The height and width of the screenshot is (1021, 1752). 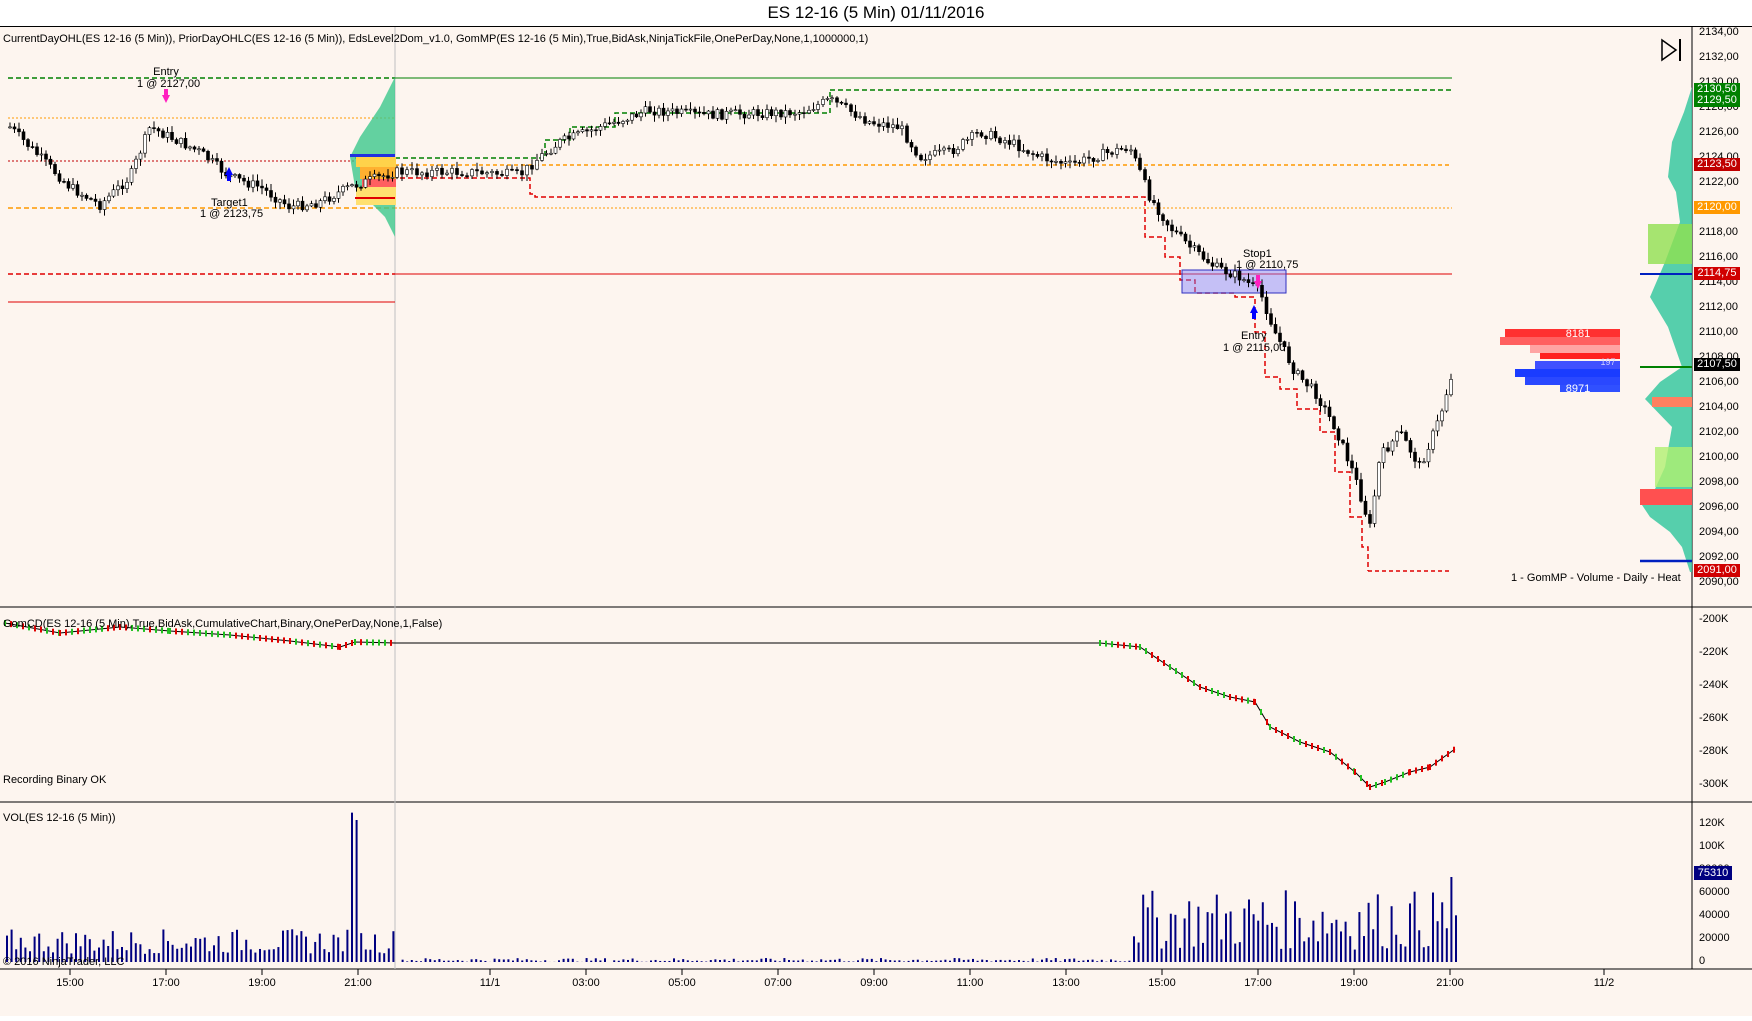 What do you see at coordinates (1254, 348) in the screenshot?
I see `annotation-entry-2-detail: 1 @ 2115,00` at bounding box center [1254, 348].